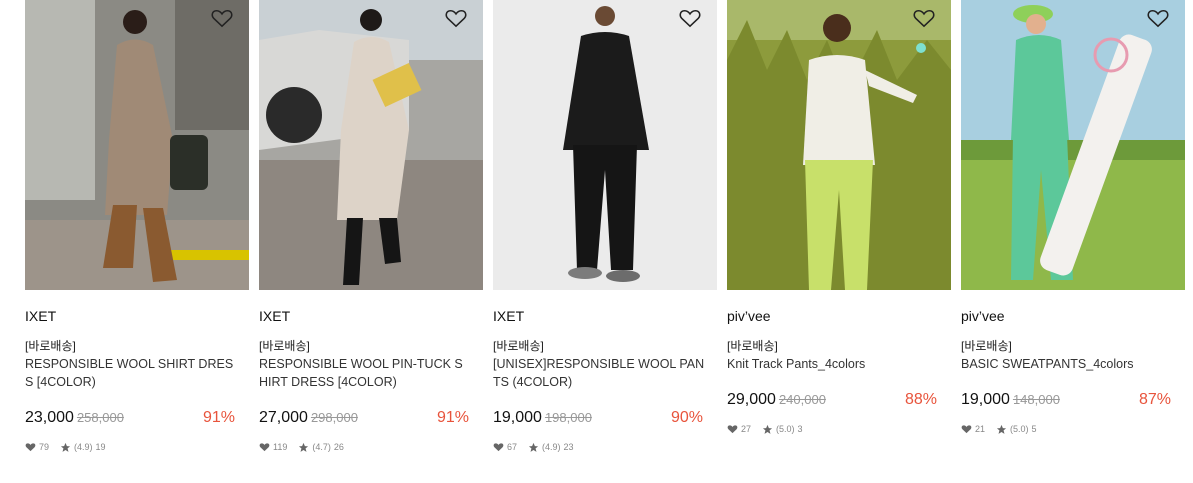  I want to click on original-price: 258,000, so click(100, 417).